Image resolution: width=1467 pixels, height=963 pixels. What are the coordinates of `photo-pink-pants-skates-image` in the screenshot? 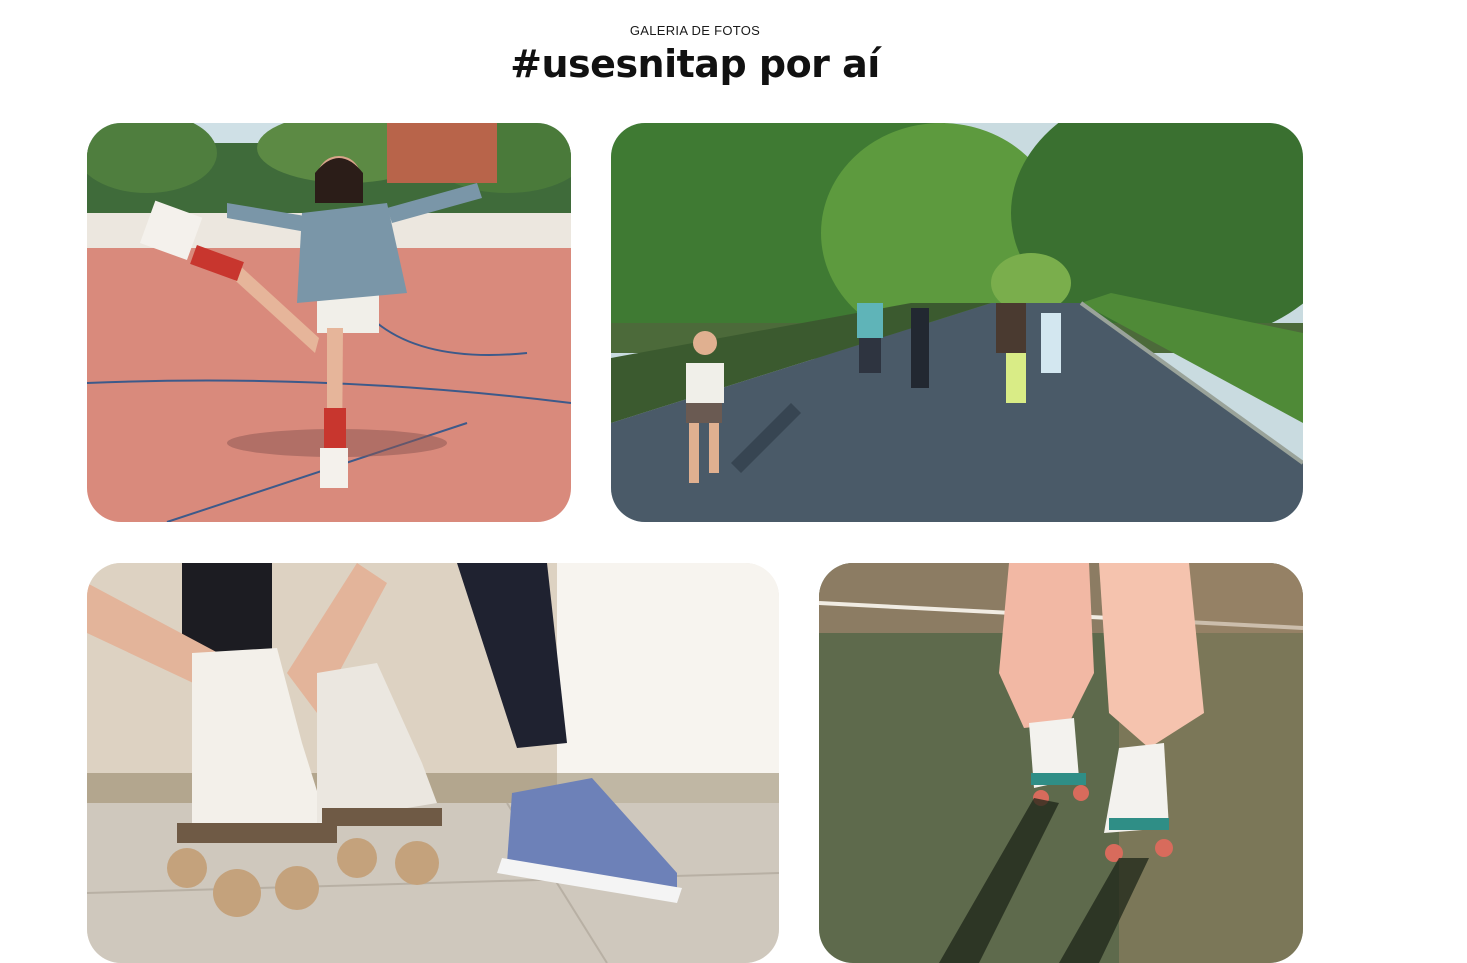 It's located at (1061, 763).